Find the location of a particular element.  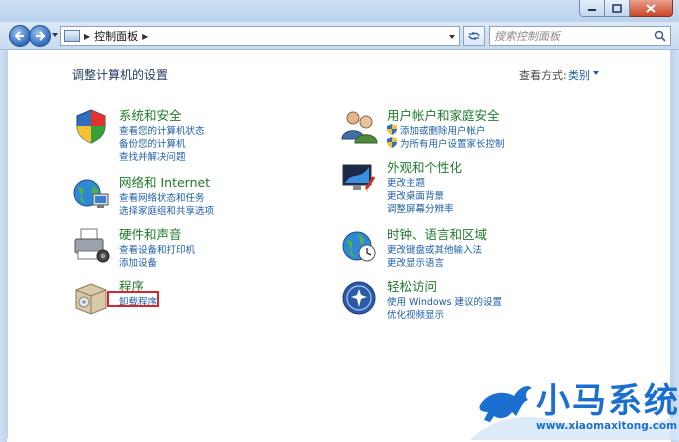

back-button is located at coordinates (20, 36).